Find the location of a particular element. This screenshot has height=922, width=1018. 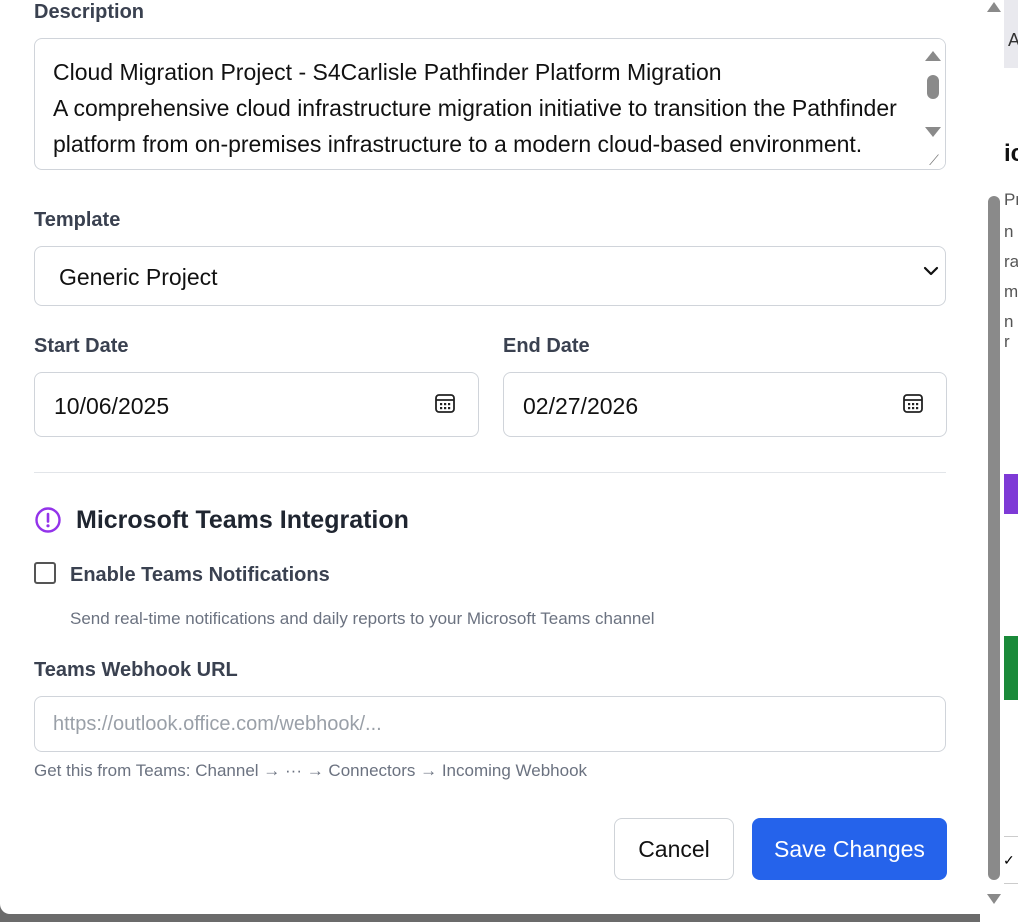

webhook-url-input is located at coordinates (490, 724).